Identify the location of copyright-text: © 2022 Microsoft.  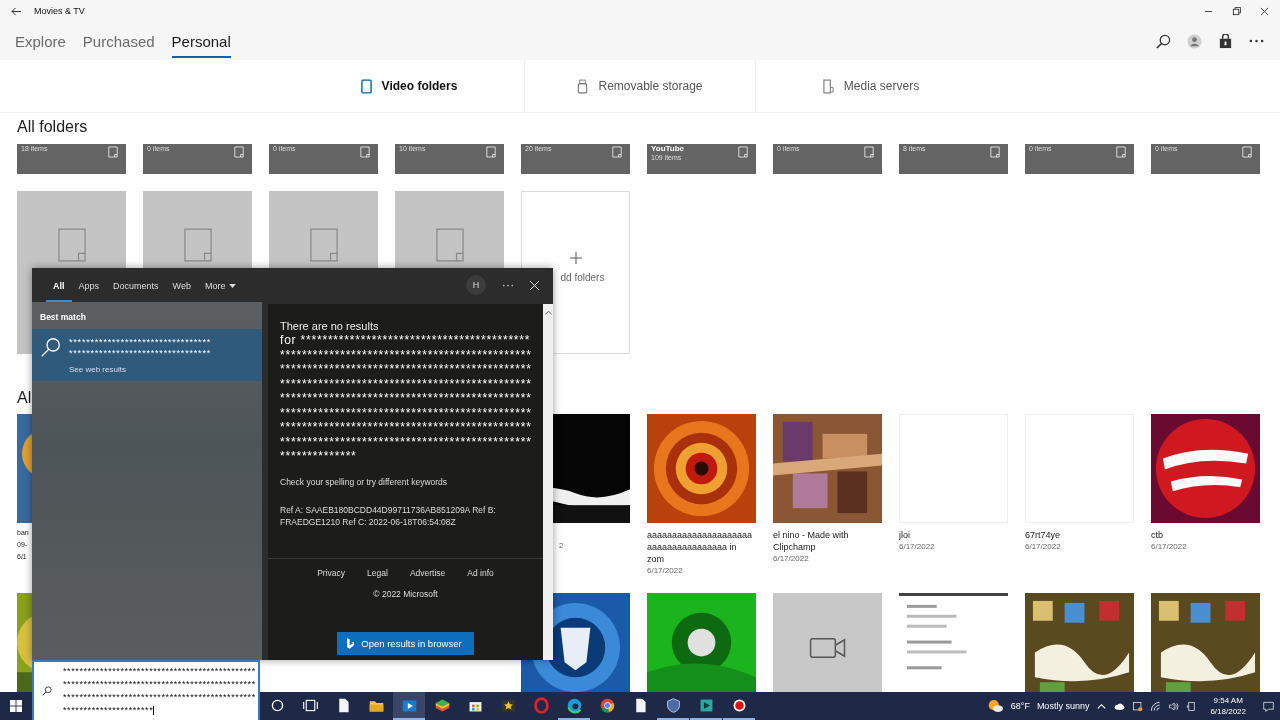
(405, 594).